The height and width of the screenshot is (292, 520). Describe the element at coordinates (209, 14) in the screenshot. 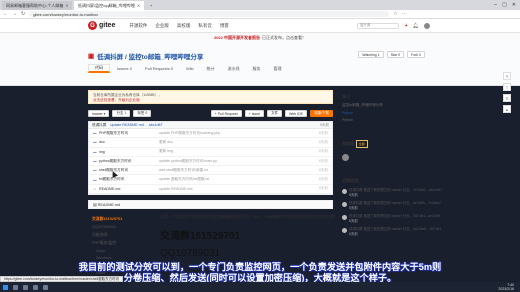

I see `url-input: gitee.com/lowkey/monitor-to-mailbox` at that location.